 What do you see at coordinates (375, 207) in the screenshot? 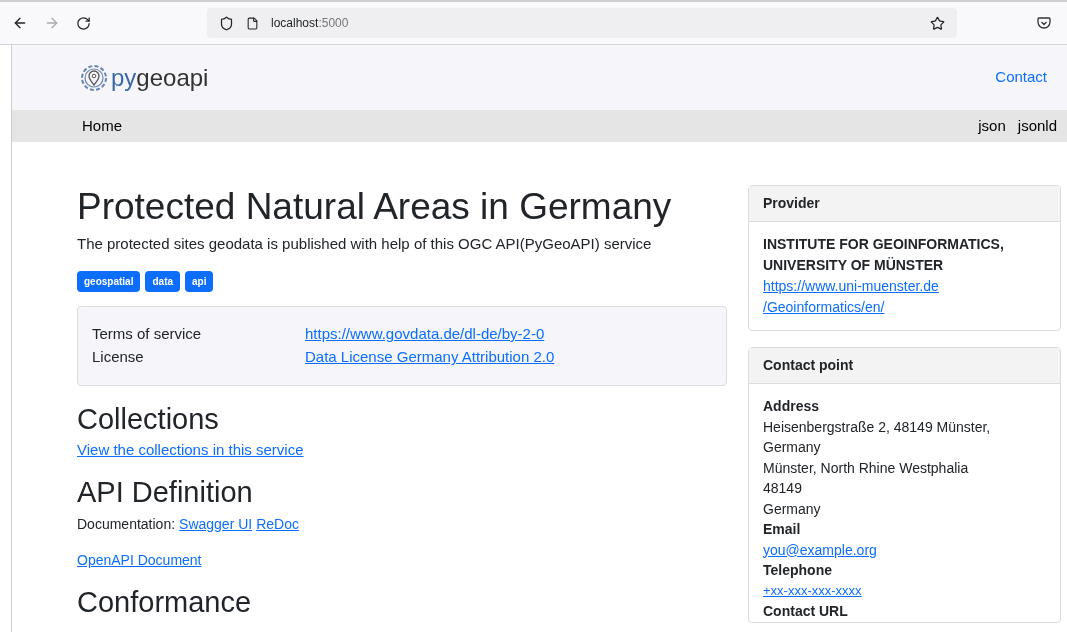
I see `page-title: Protected Natural Areas in Germany` at bounding box center [375, 207].